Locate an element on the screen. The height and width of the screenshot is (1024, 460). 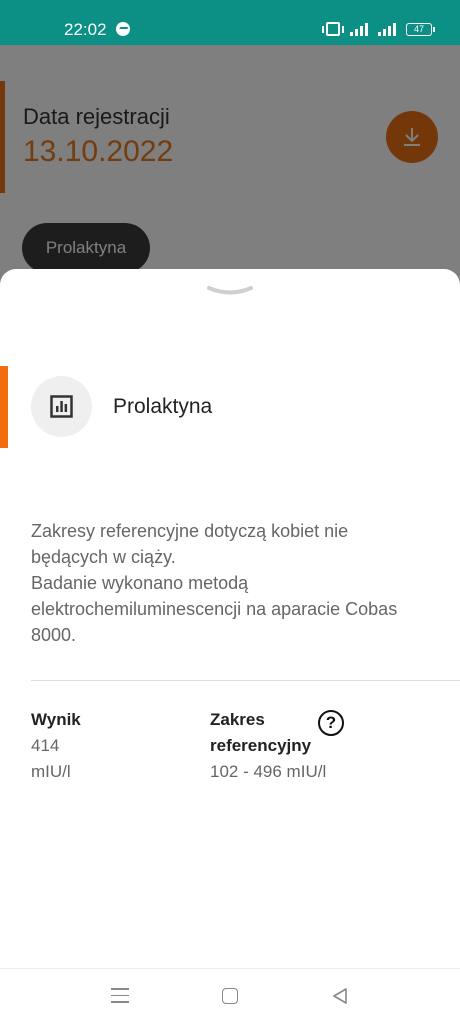
reference-value: 102 - 496 mIU/l is located at coordinates (268, 771).